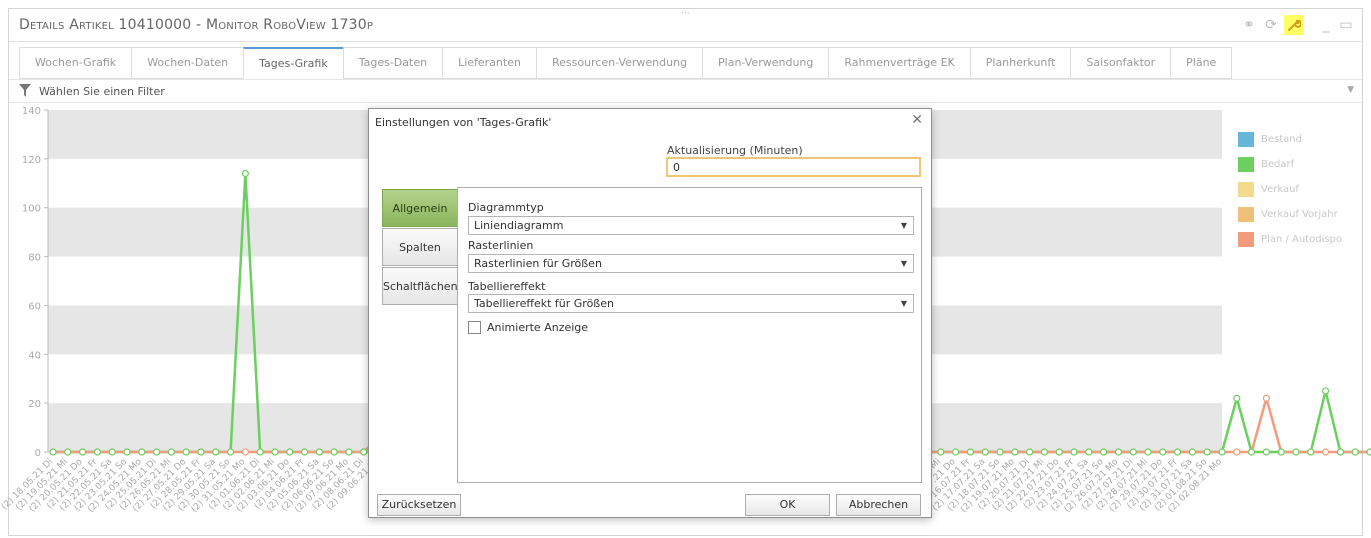 The height and width of the screenshot is (538, 1371). What do you see at coordinates (787, 505) in the screenshot?
I see `ok-button: OK` at bounding box center [787, 505].